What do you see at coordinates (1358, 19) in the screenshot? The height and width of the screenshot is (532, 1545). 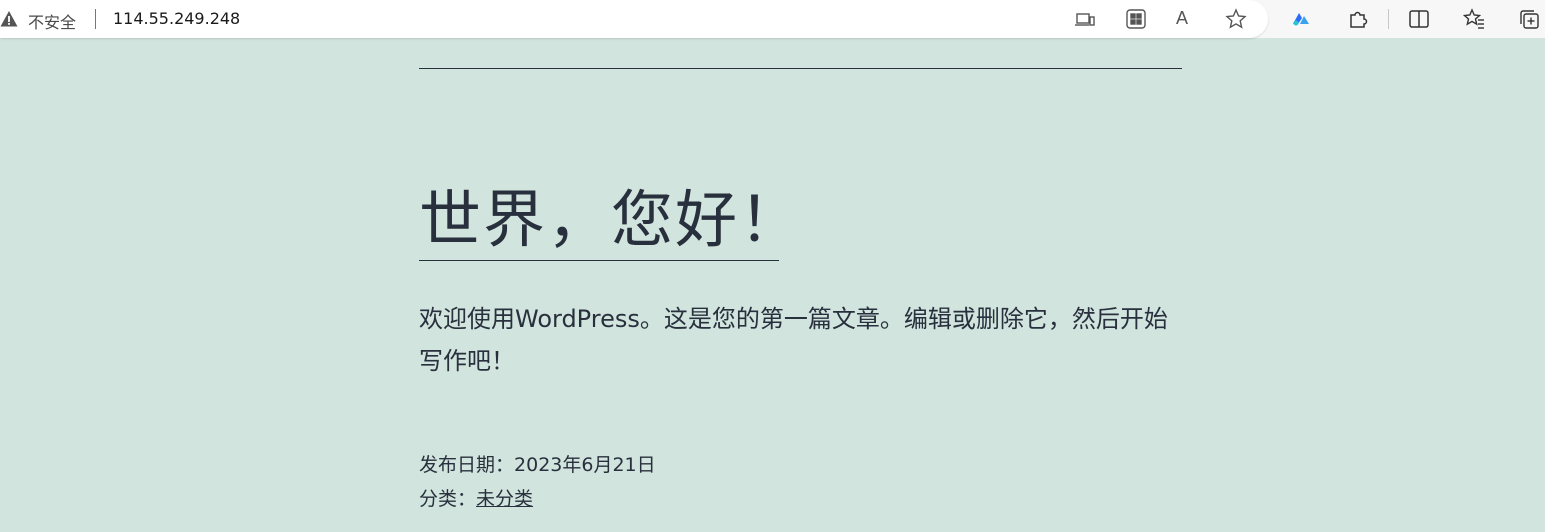 I see `extensions-puzzle-icon` at bounding box center [1358, 19].